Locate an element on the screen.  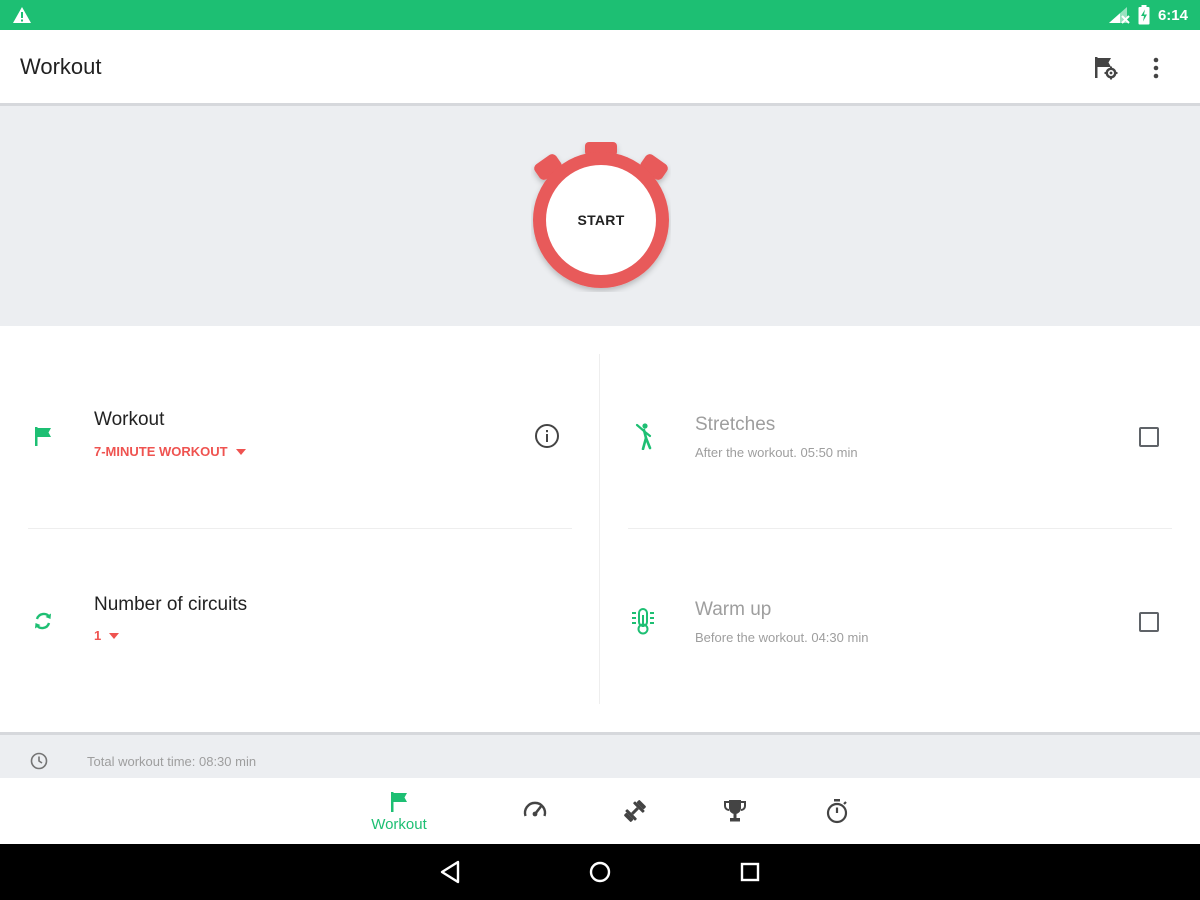
stretches-row: Stretches After the workout. 05:50 min is located at coordinates (900, 471).